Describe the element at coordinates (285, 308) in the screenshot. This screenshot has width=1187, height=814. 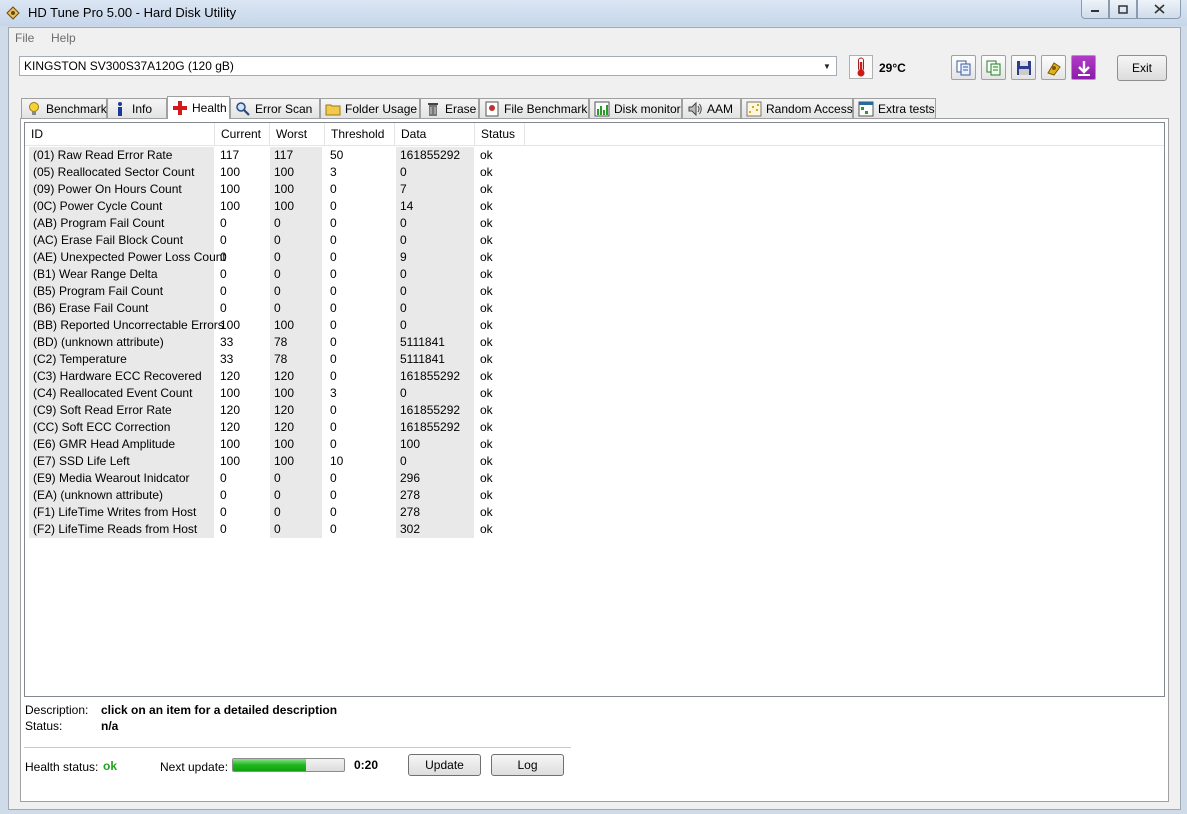
I see `table-row: (B6) Erase Fail Count 0 0 0 0 ok` at that location.